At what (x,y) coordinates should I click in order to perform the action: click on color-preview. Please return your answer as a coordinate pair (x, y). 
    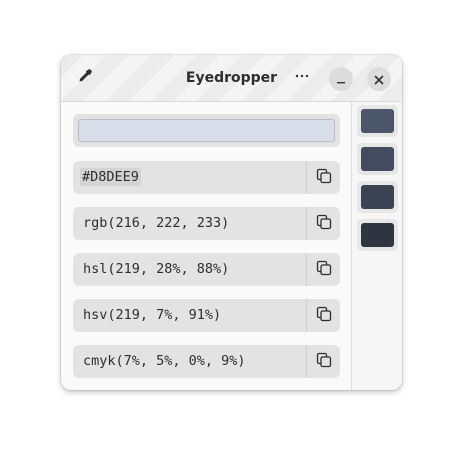
    Looking at the image, I should click on (206, 130).